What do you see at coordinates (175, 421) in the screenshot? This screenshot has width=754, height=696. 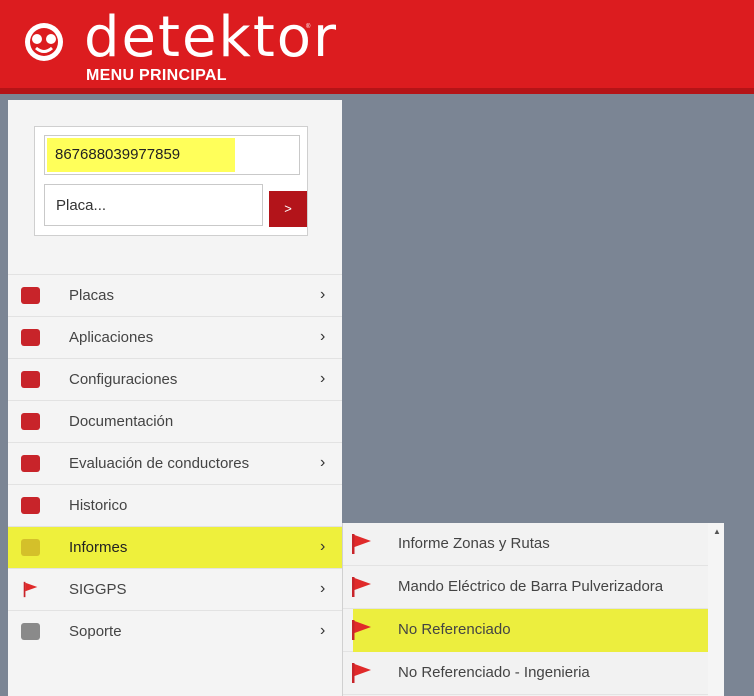 I see `menu-item-documentacion: Documentación` at bounding box center [175, 421].